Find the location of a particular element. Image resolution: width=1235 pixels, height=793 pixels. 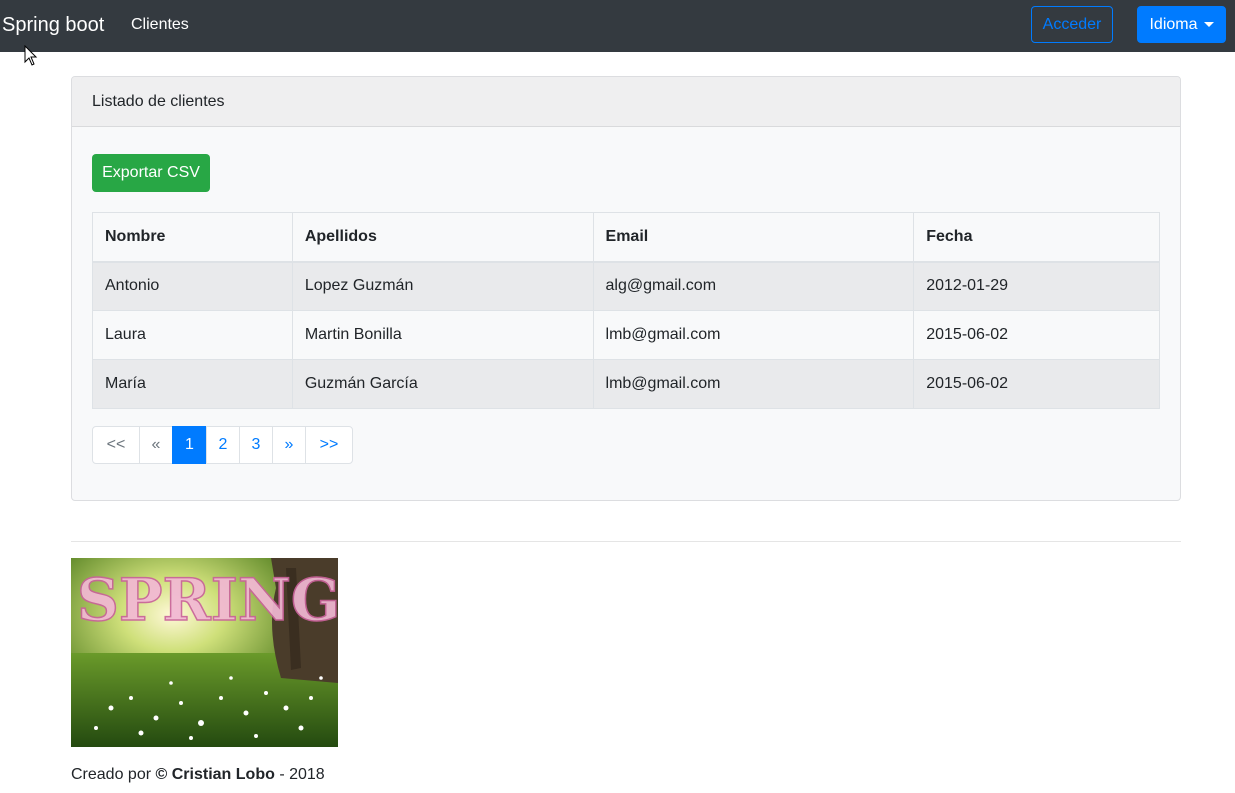

mouse-pointer-icon is located at coordinates (31, 55).